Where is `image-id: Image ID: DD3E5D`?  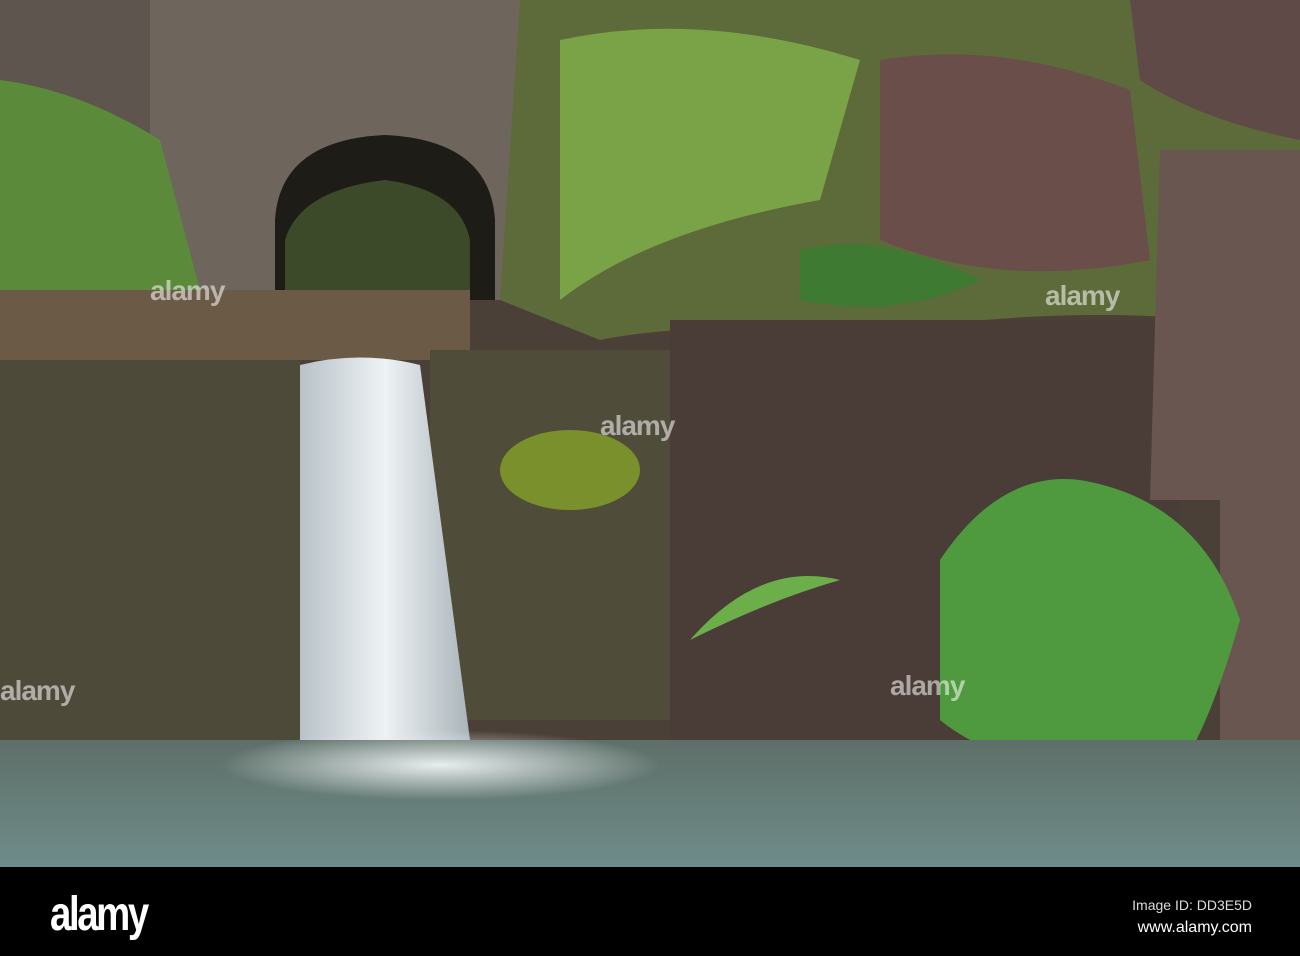 image-id: Image ID: DD3E5D is located at coordinates (1192, 905).